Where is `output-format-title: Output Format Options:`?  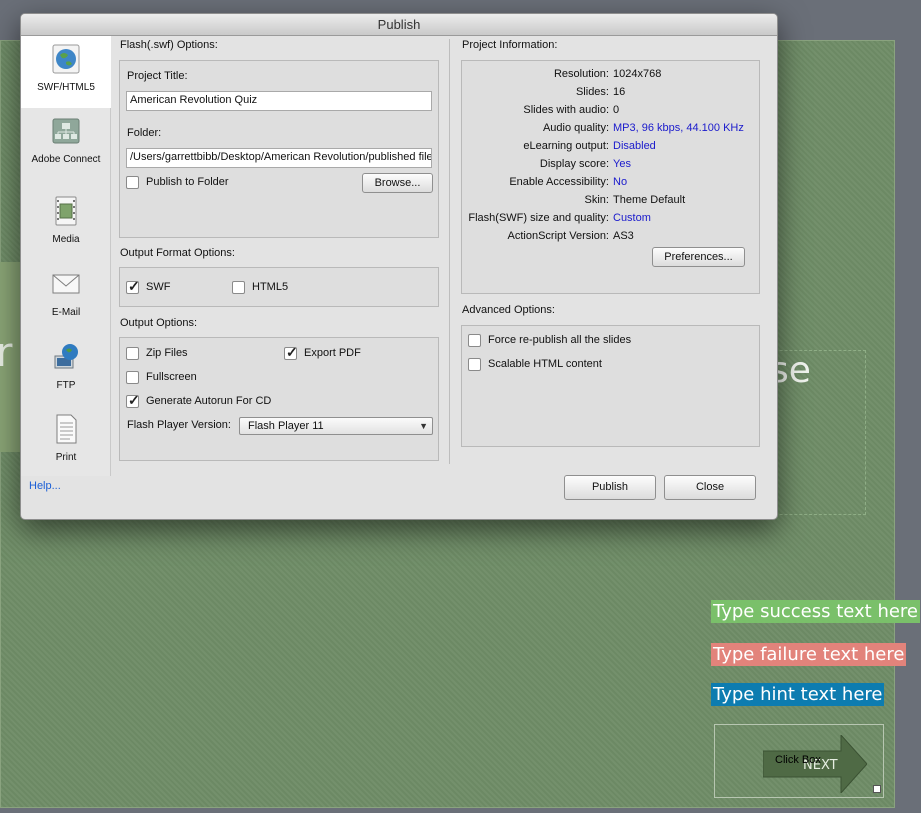 output-format-title: Output Format Options: is located at coordinates (177, 253).